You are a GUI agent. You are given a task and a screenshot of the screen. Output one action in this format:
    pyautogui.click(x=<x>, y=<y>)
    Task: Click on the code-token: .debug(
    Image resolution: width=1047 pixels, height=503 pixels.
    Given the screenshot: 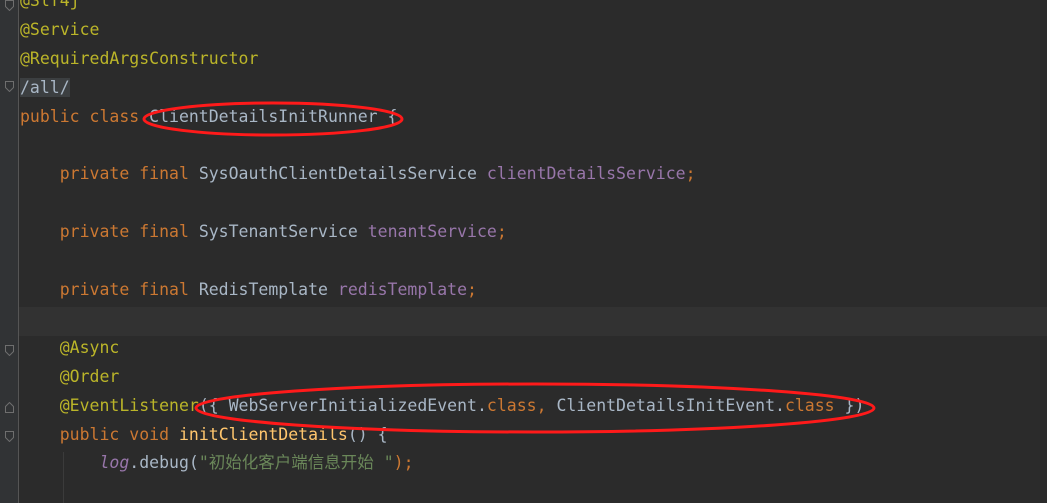 What is the action you would take?
    pyautogui.click(x=164, y=463)
    